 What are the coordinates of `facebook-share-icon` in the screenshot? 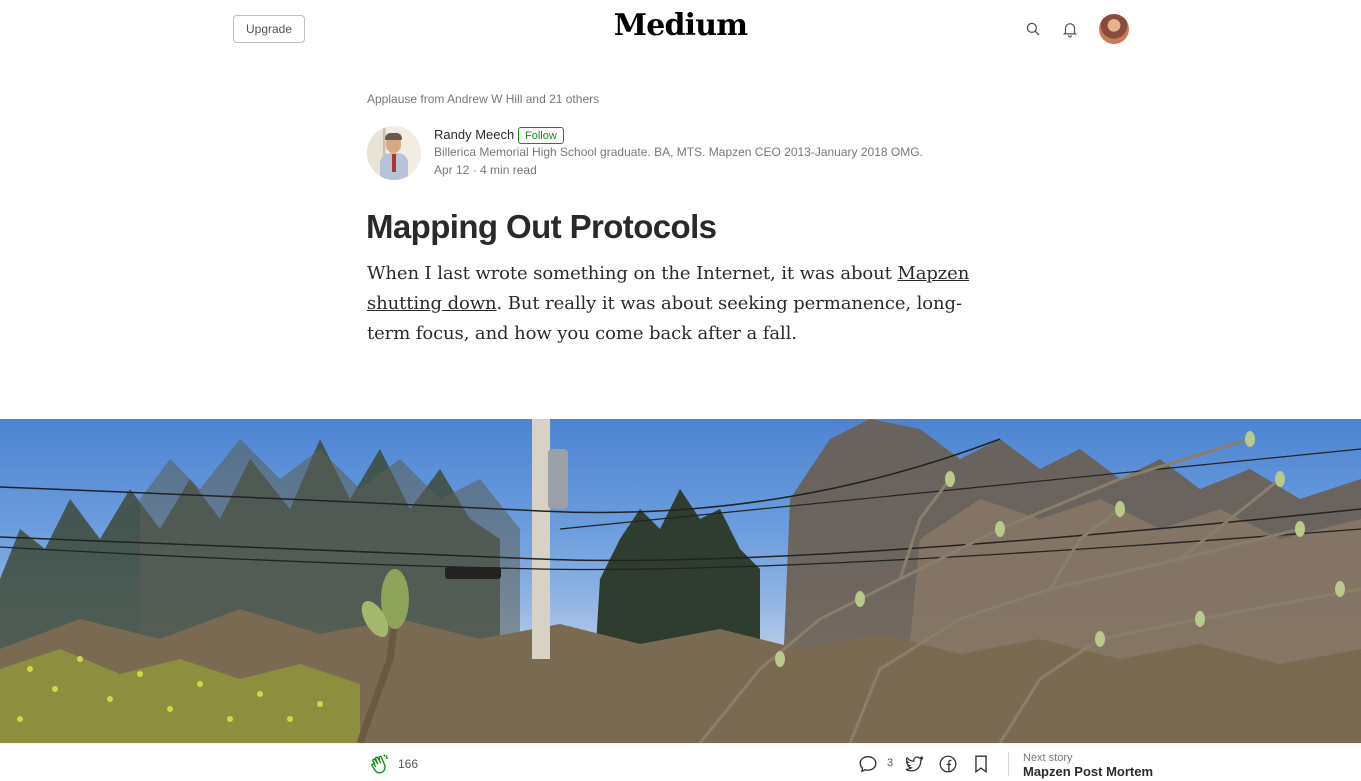 It's located at (948, 764).